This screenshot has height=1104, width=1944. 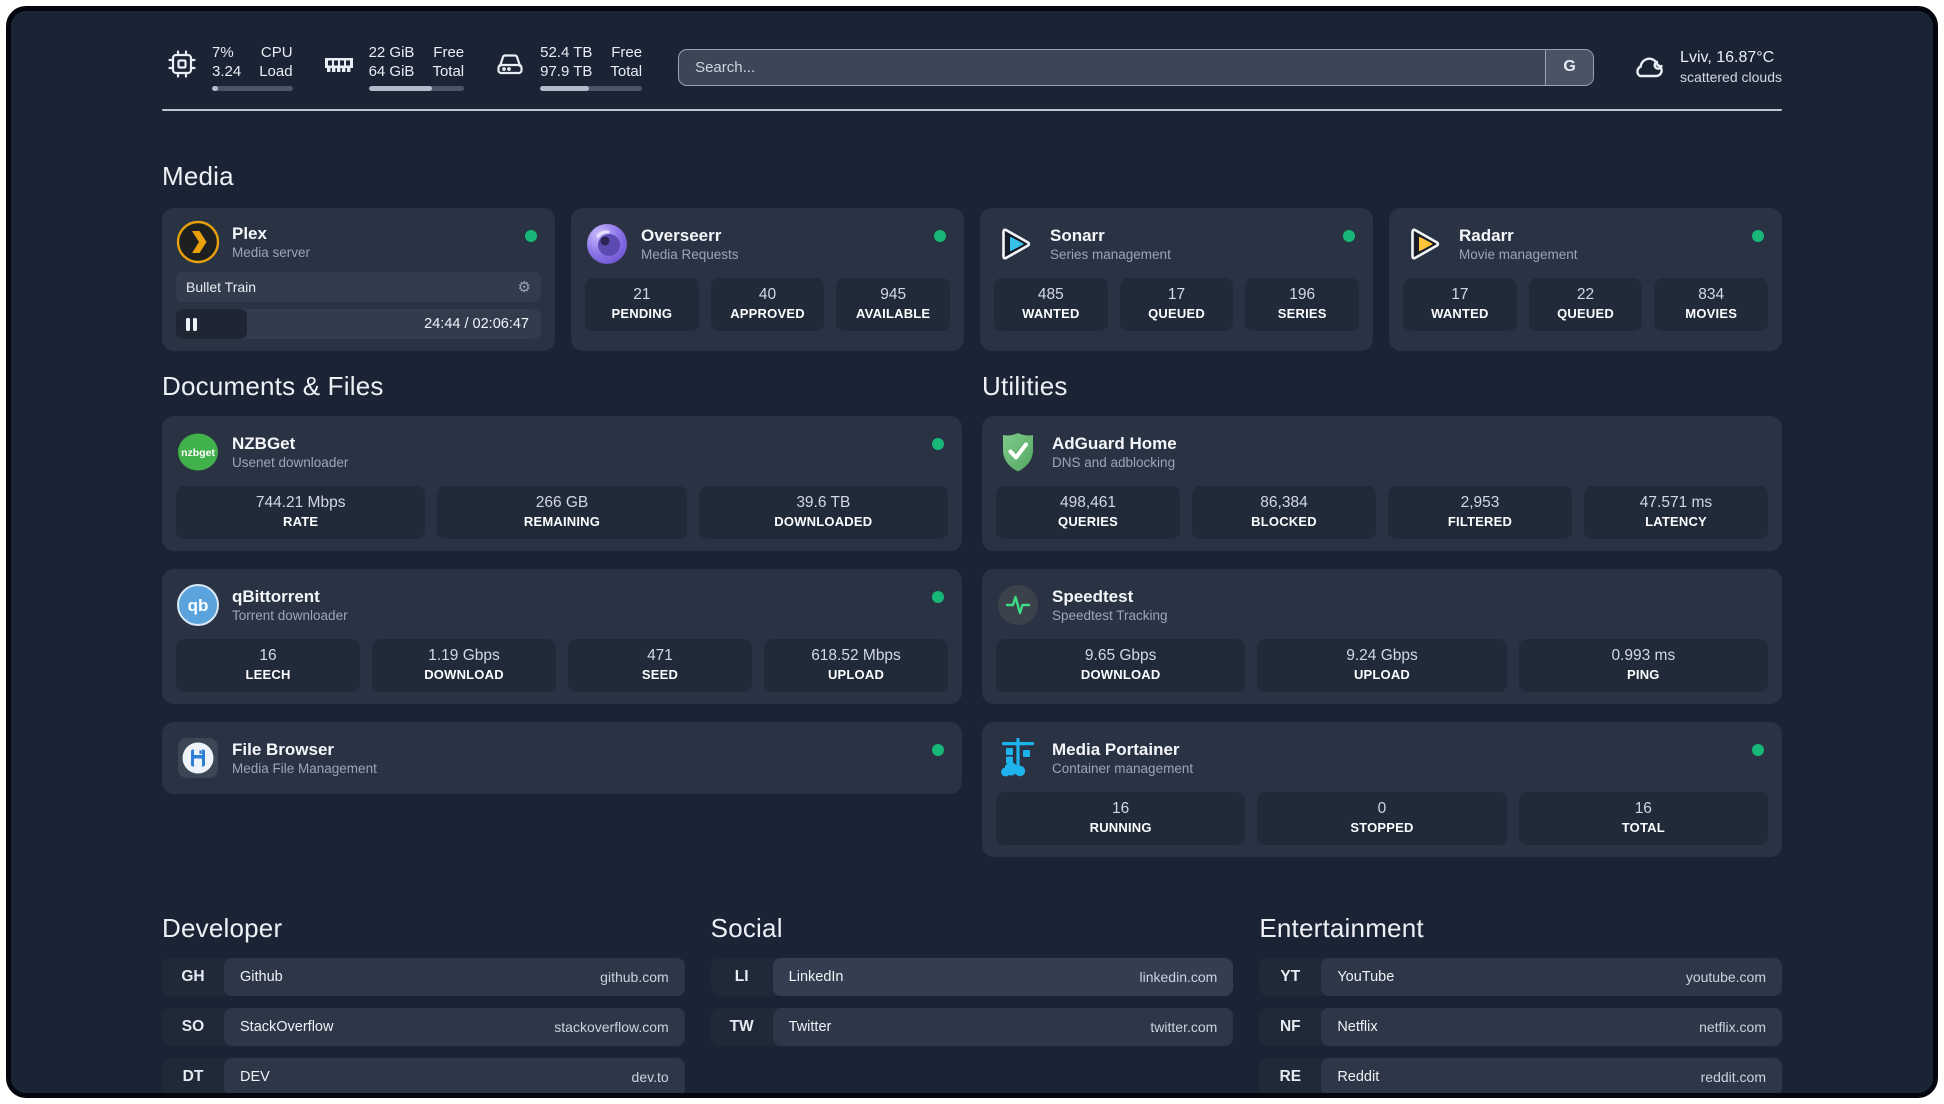 I want to click on stat-upload: 618.52 Mbps UPLOAD, so click(x=856, y=665).